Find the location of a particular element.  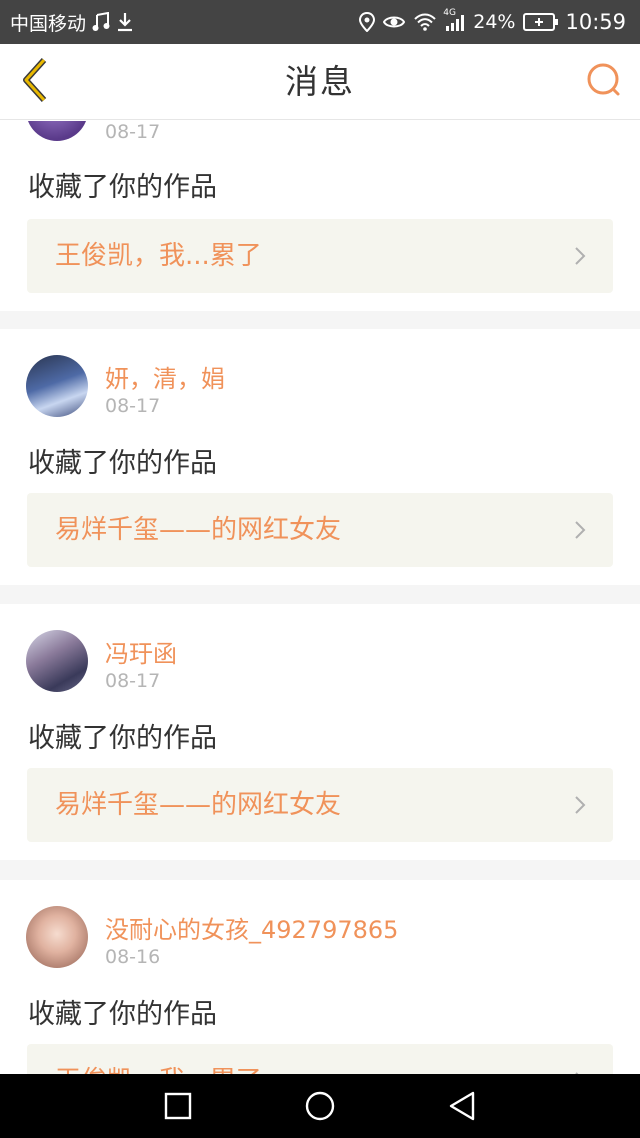

app-header: 消息 is located at coordinates (320, 82).